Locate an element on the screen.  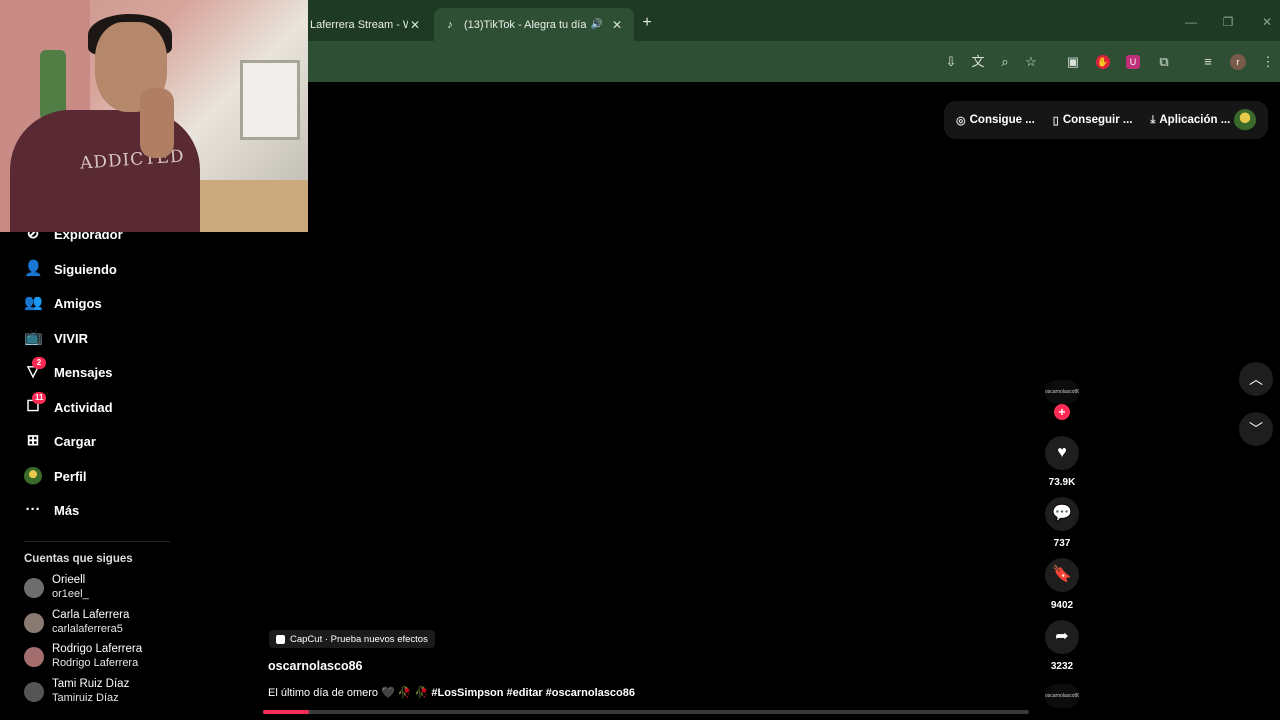
translate-icon: 文 is located at coordinates (978, 62).